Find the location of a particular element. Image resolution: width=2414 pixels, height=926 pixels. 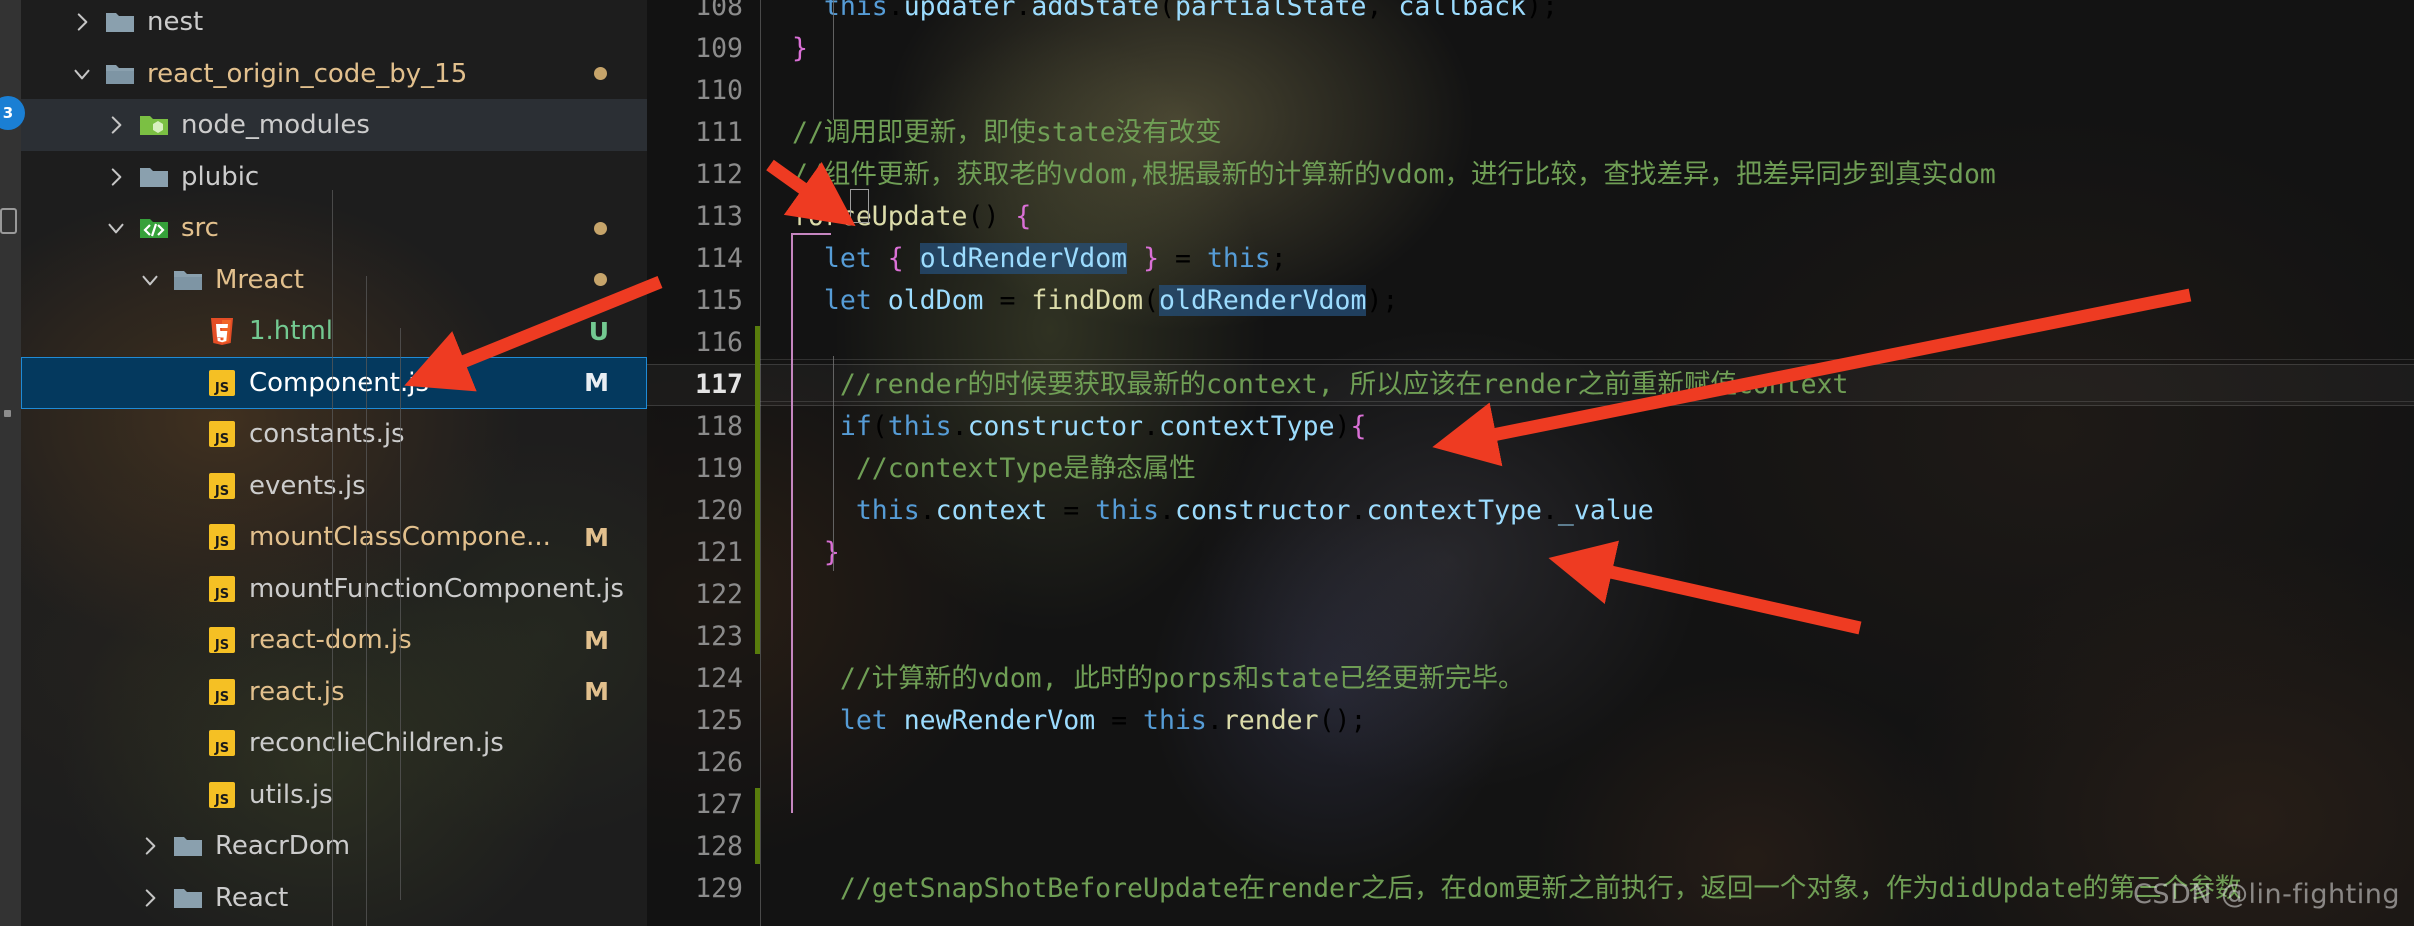

file-tree-folder: nest is located at coordinates (334, 24).